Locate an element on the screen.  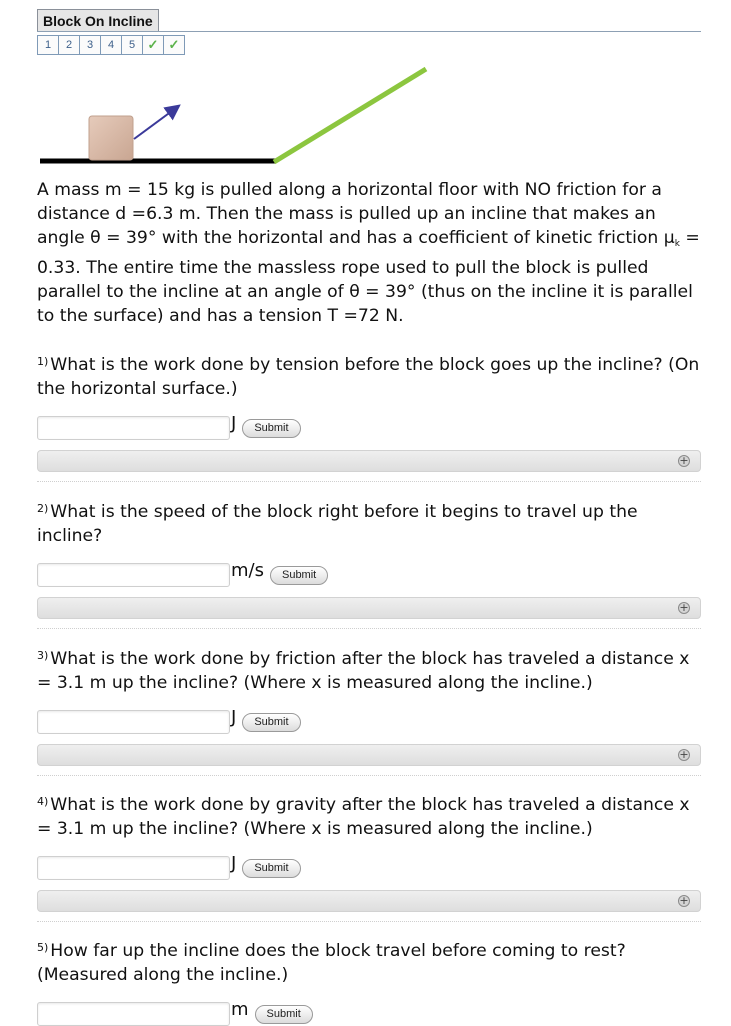
part-tab-2: 2 is located at coordinates (69, 45).